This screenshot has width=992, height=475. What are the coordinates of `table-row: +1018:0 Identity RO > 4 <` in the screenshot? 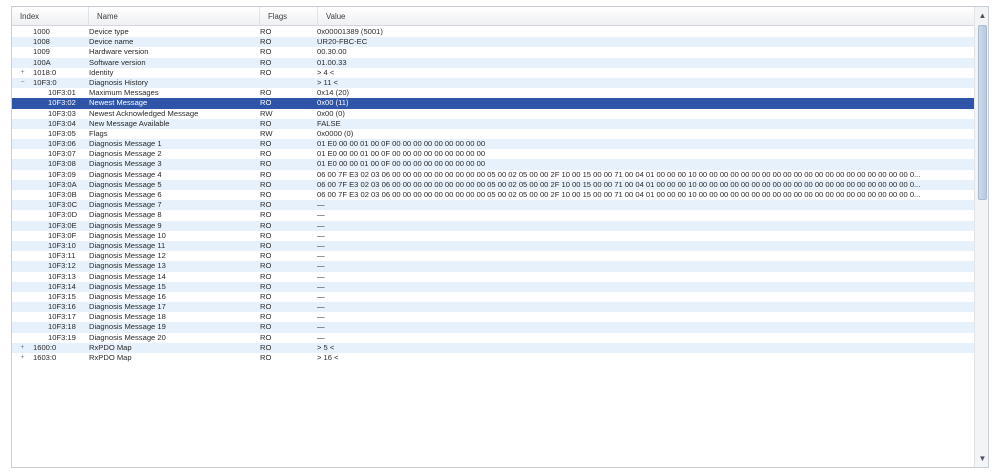 It's located at (493, 73).